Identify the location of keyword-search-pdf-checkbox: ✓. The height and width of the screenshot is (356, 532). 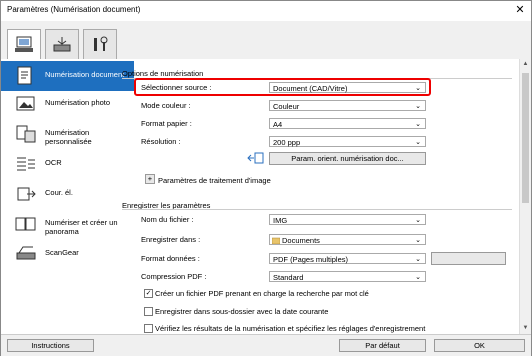
(148, 293).